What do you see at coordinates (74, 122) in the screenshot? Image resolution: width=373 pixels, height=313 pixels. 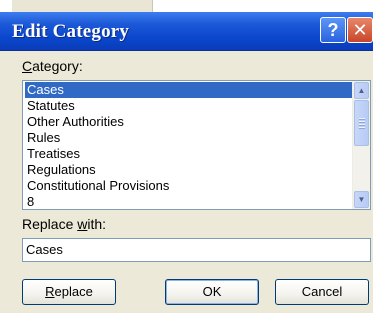 I see `list-item: Other Authorities` at bounding box center [74, 122].